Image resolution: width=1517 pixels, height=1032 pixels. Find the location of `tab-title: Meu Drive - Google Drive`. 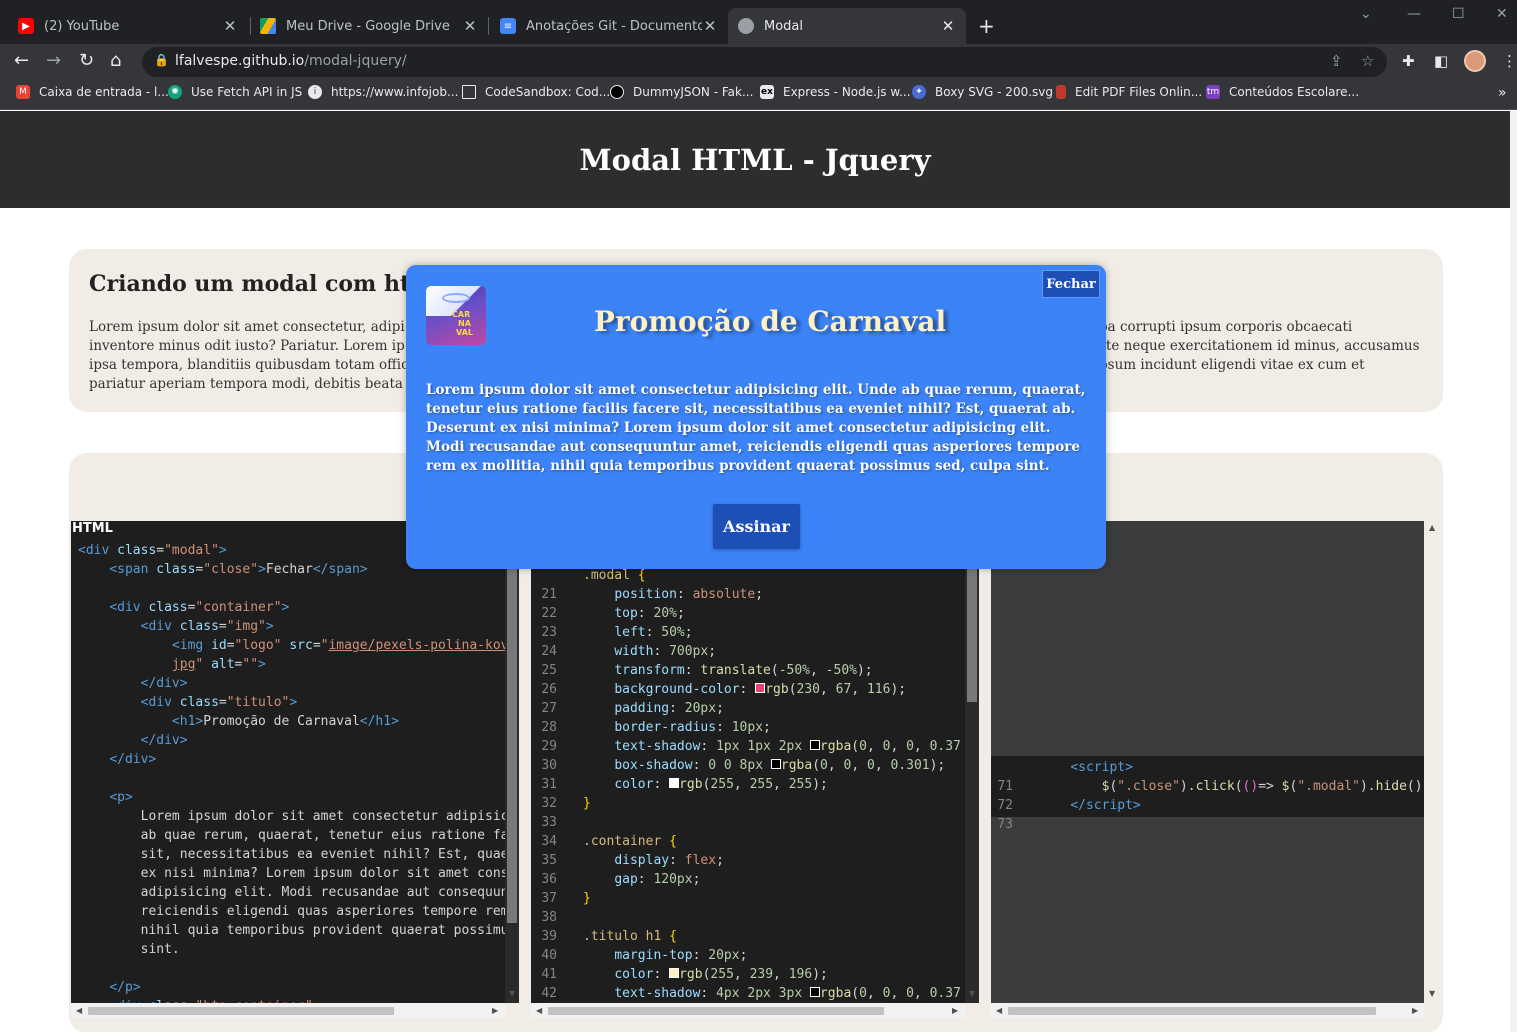

tab-title: Meu Drive - Google Drive is located at coordinates (368, 26).